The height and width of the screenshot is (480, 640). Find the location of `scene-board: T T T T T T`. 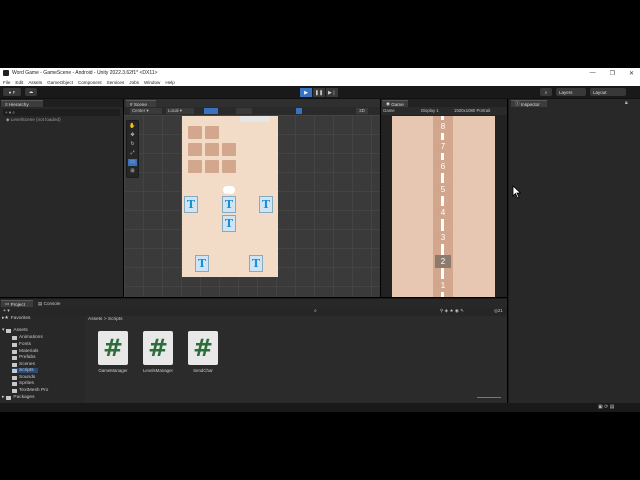

scene-board: T T T T T T is located at coordinates (230, 196).